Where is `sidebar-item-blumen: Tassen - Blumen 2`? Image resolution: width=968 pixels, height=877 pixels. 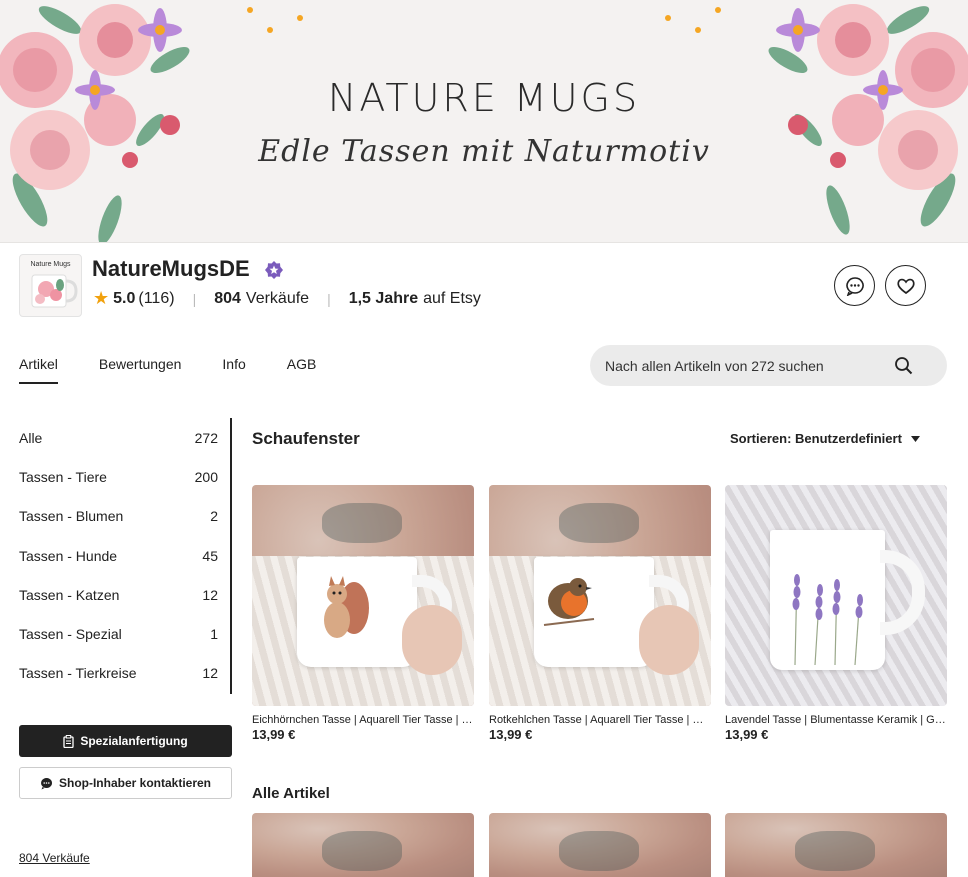
sidebar-item-blumen: Tassen - Blumen 2 is located at coordinates (124, 516).